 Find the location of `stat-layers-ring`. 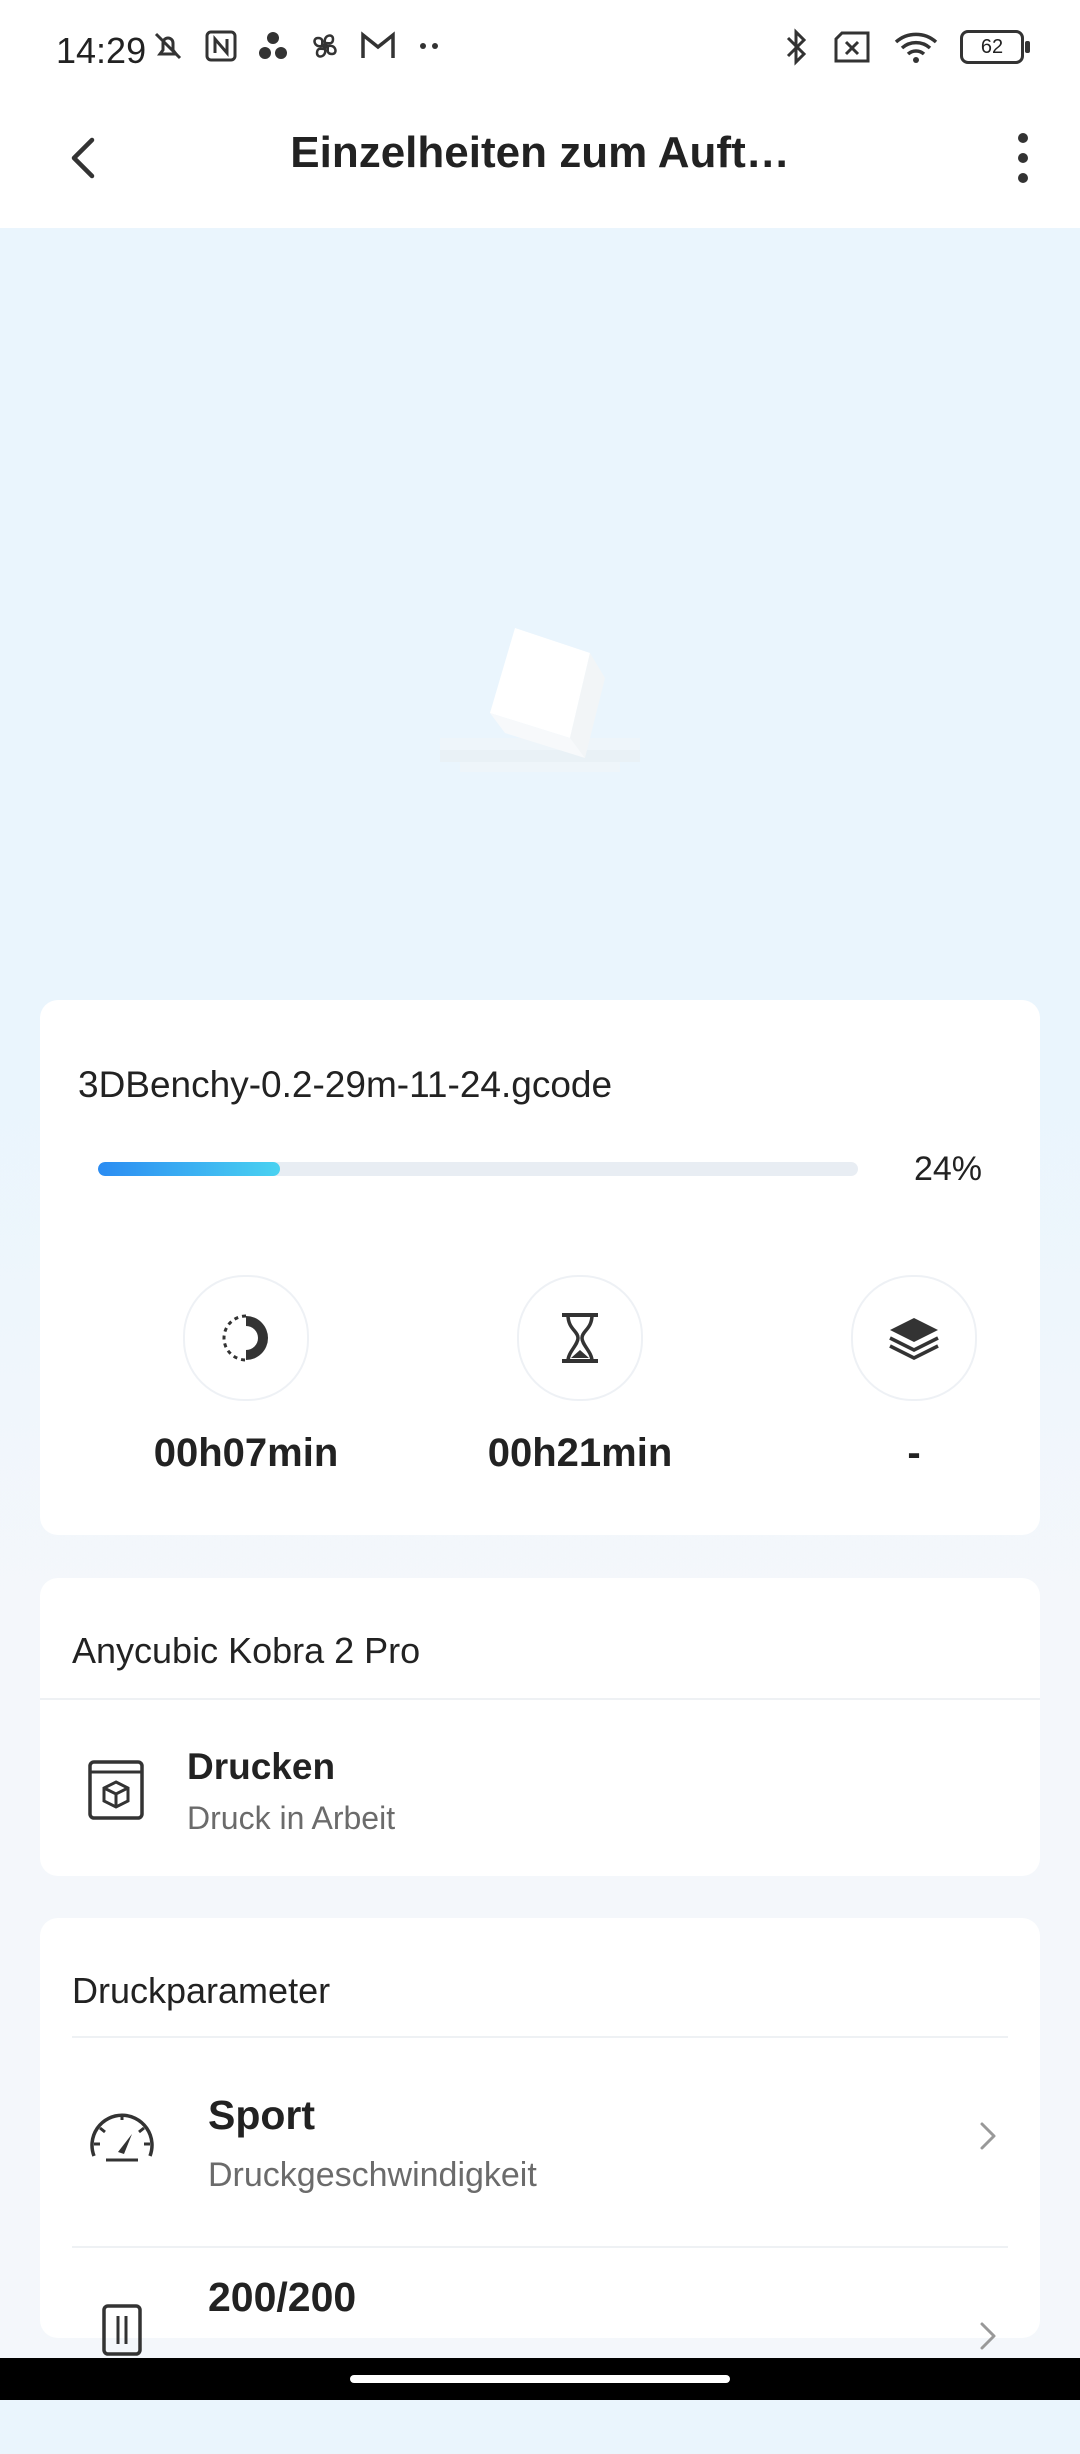

stat-layers-ring is located at coordinates (914, 1338).